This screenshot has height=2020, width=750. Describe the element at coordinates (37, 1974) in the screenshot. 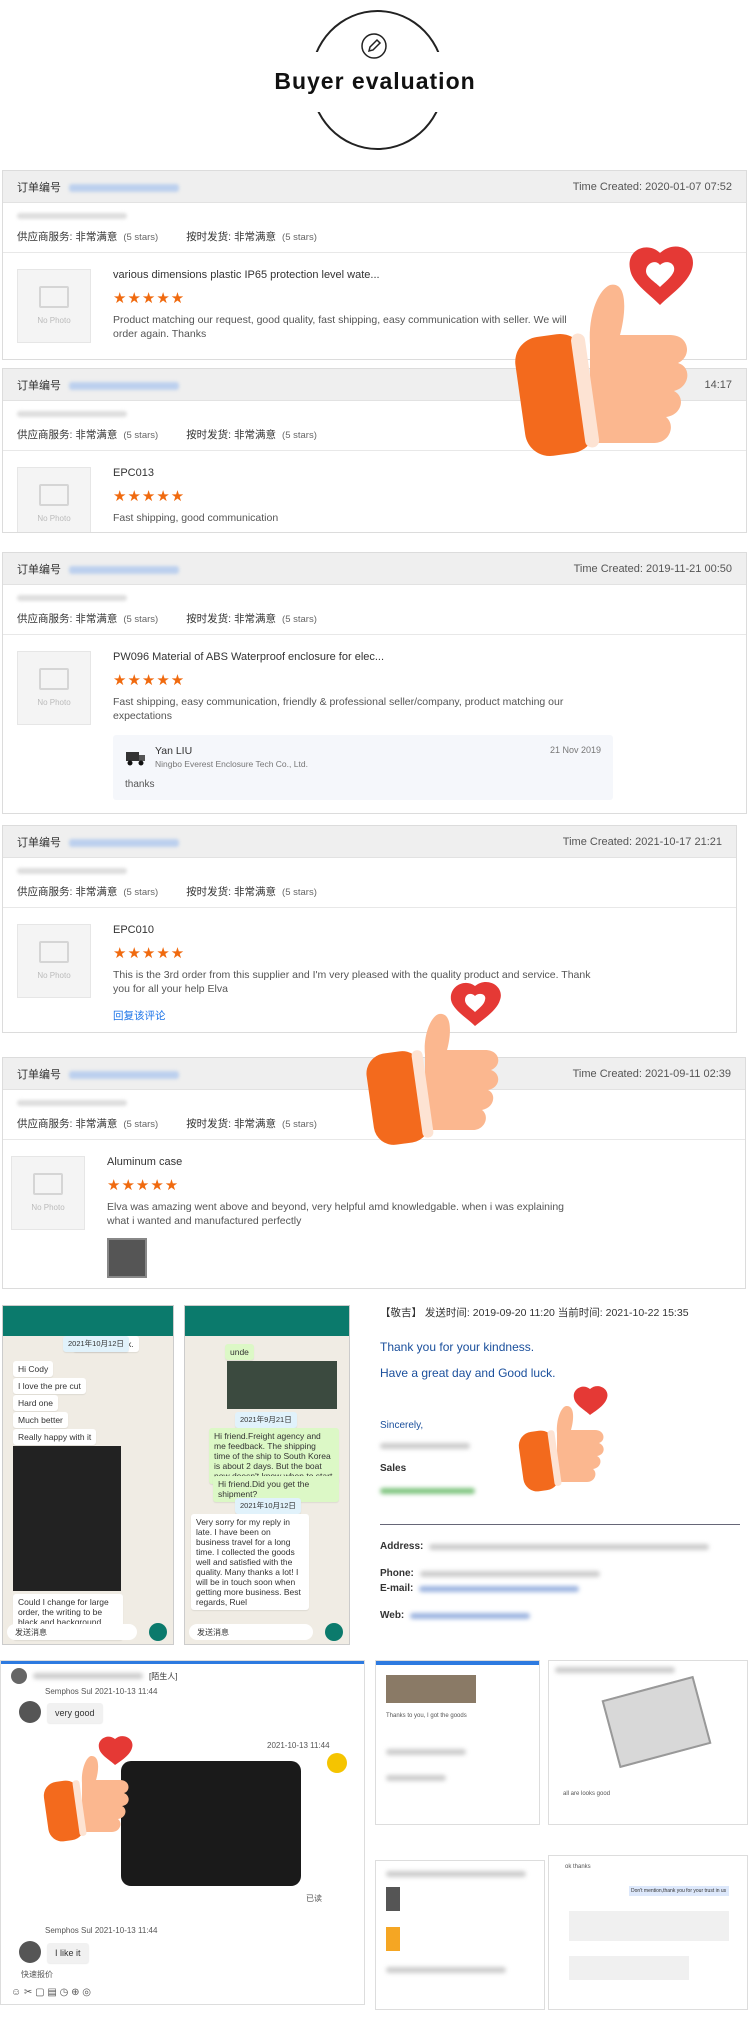

I see `quick-quote-link: 快速报价` at that location.